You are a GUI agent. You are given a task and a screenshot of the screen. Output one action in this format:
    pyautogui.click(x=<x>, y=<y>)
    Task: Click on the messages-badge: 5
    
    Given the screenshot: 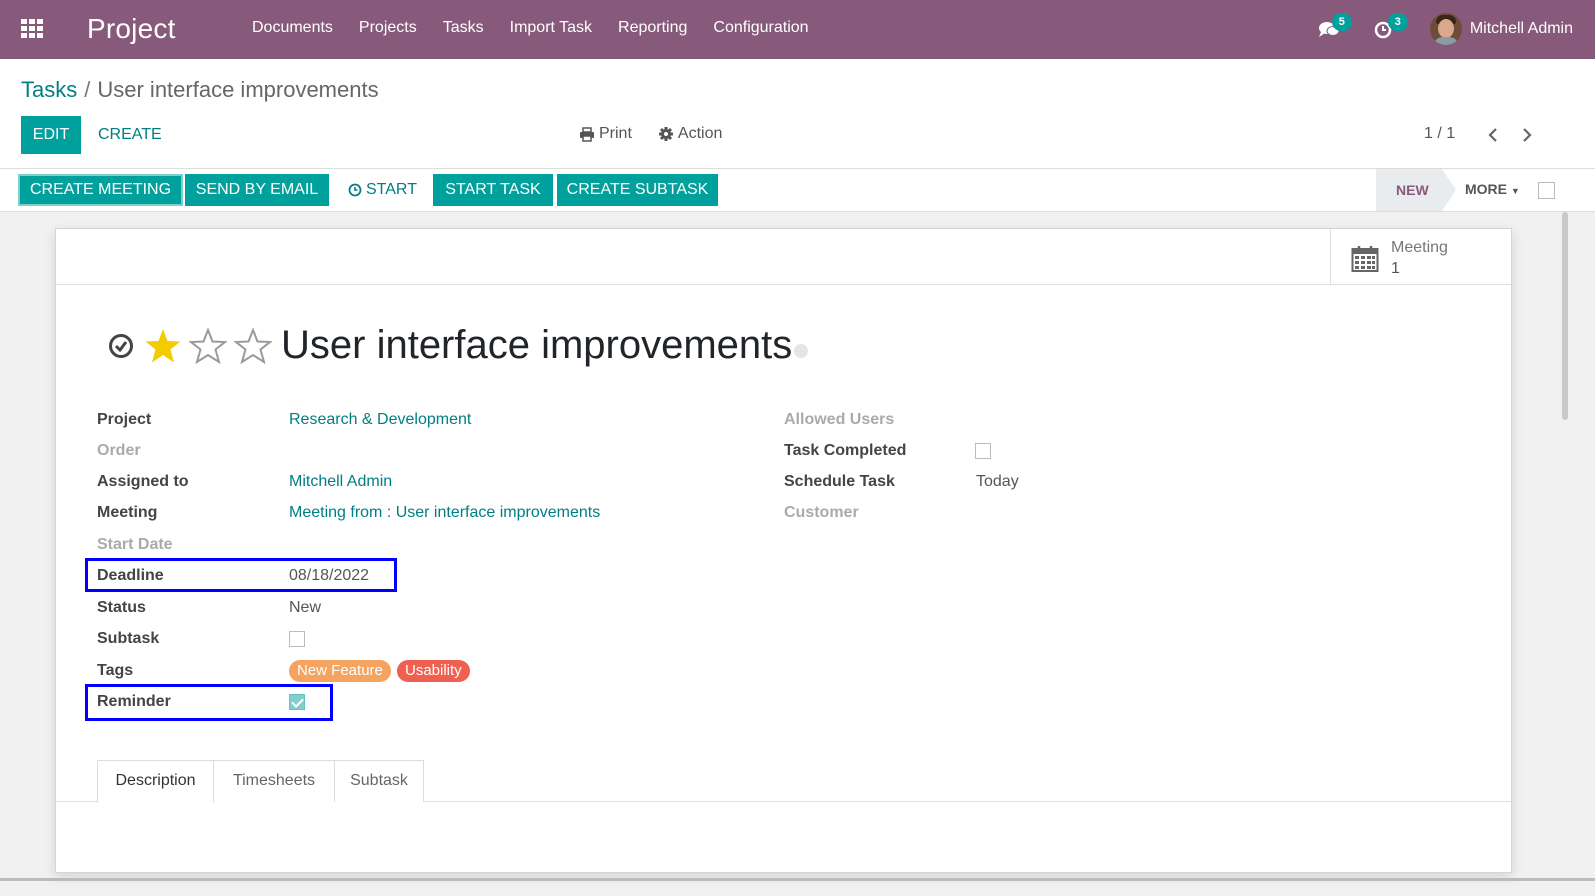 What is the action you would take?
    pyautogui.click(x=1341, y=22)
    